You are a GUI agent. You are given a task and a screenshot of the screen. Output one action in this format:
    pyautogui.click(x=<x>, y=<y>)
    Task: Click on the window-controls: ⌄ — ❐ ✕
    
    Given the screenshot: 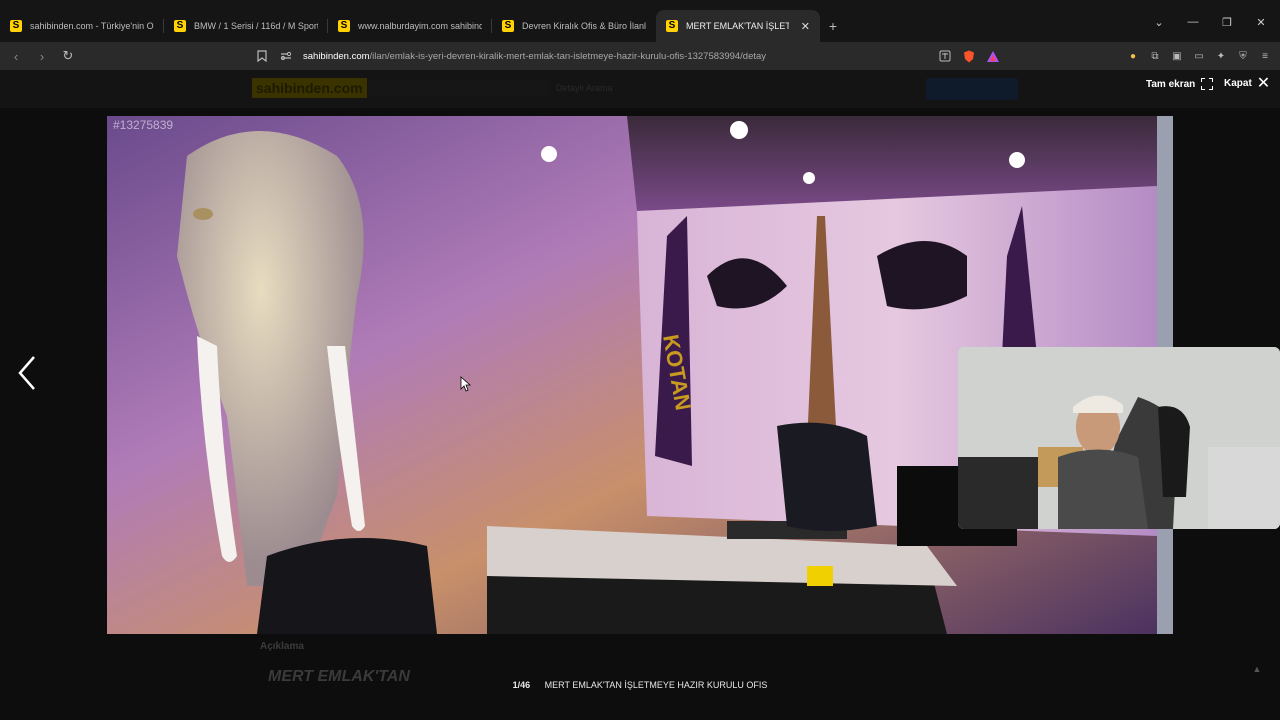 What is the action you would take?
    pyautogui.click(x=1216, y=22)
    